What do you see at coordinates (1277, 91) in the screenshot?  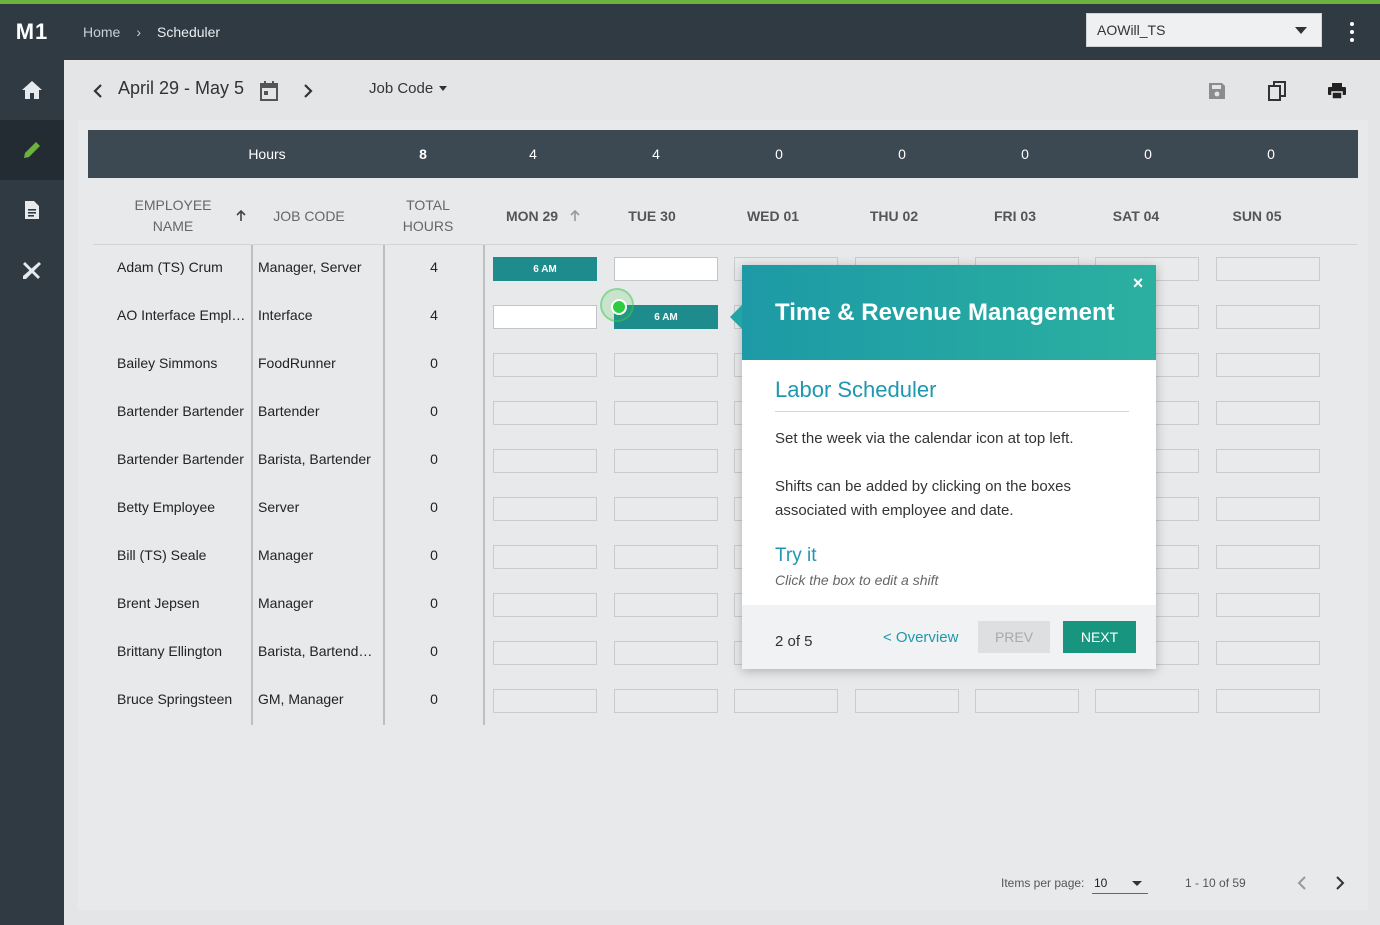 I see `copy-button` at bounding box center [1277, 91].